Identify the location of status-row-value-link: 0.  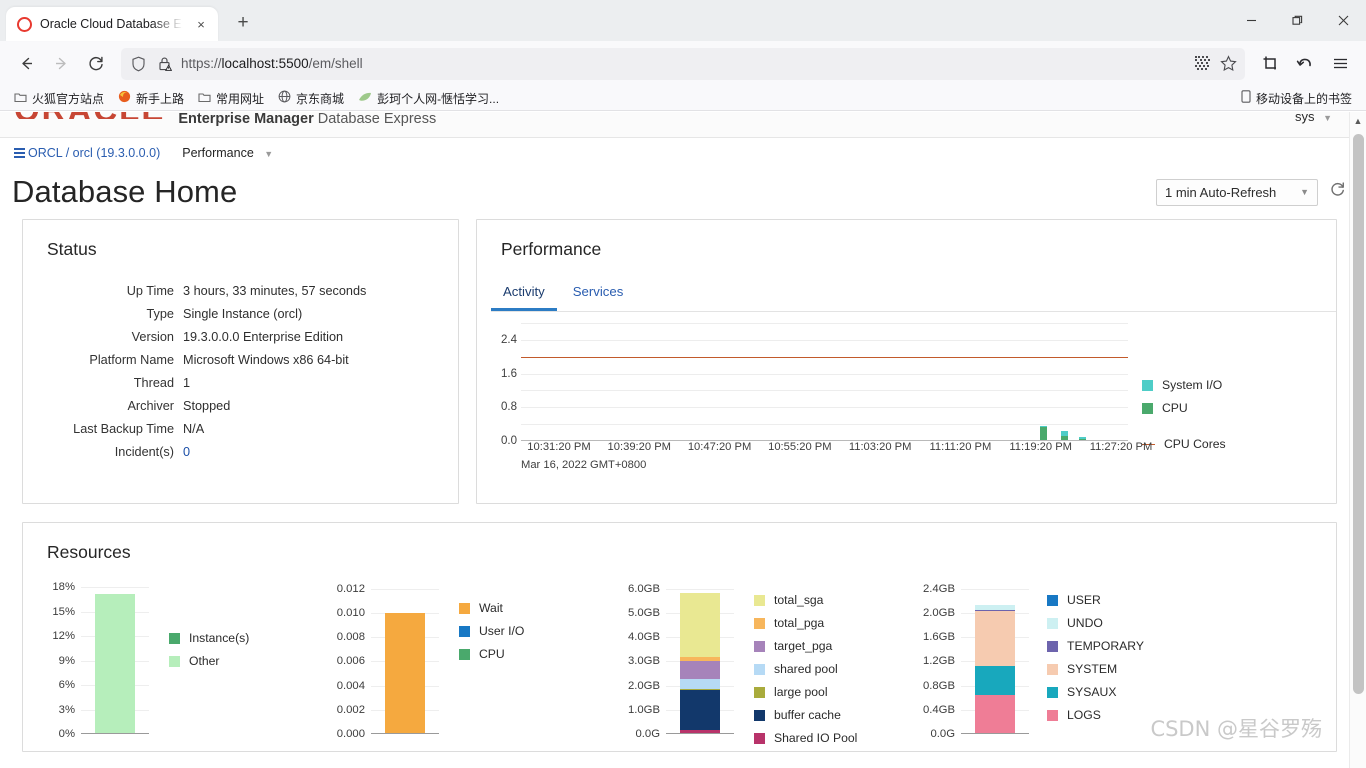
(186, 452).